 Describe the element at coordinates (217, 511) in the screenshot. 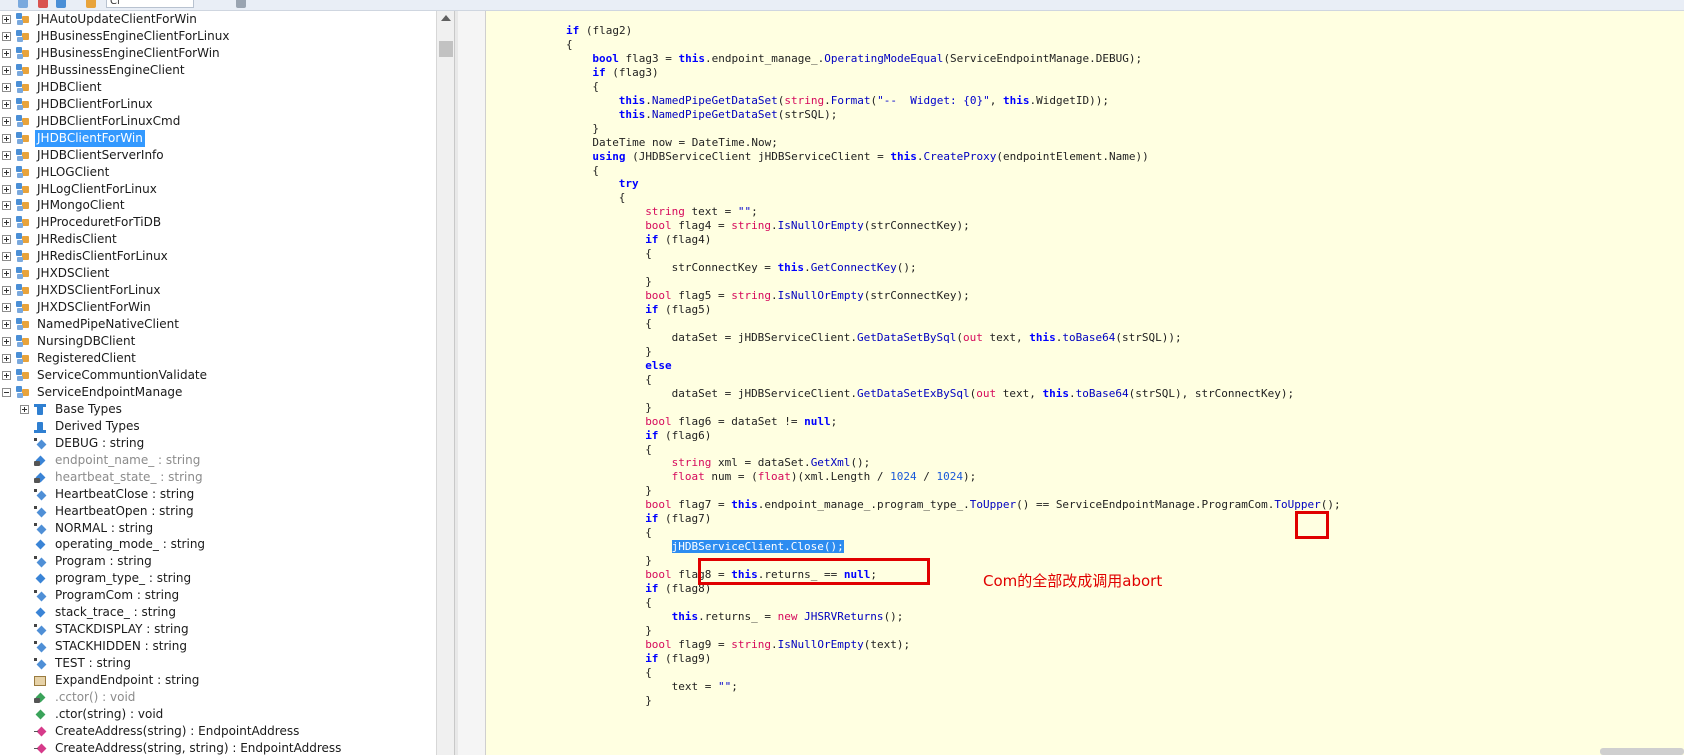

I see `tree-member-item: HeartbeatOpen : string` at that location.